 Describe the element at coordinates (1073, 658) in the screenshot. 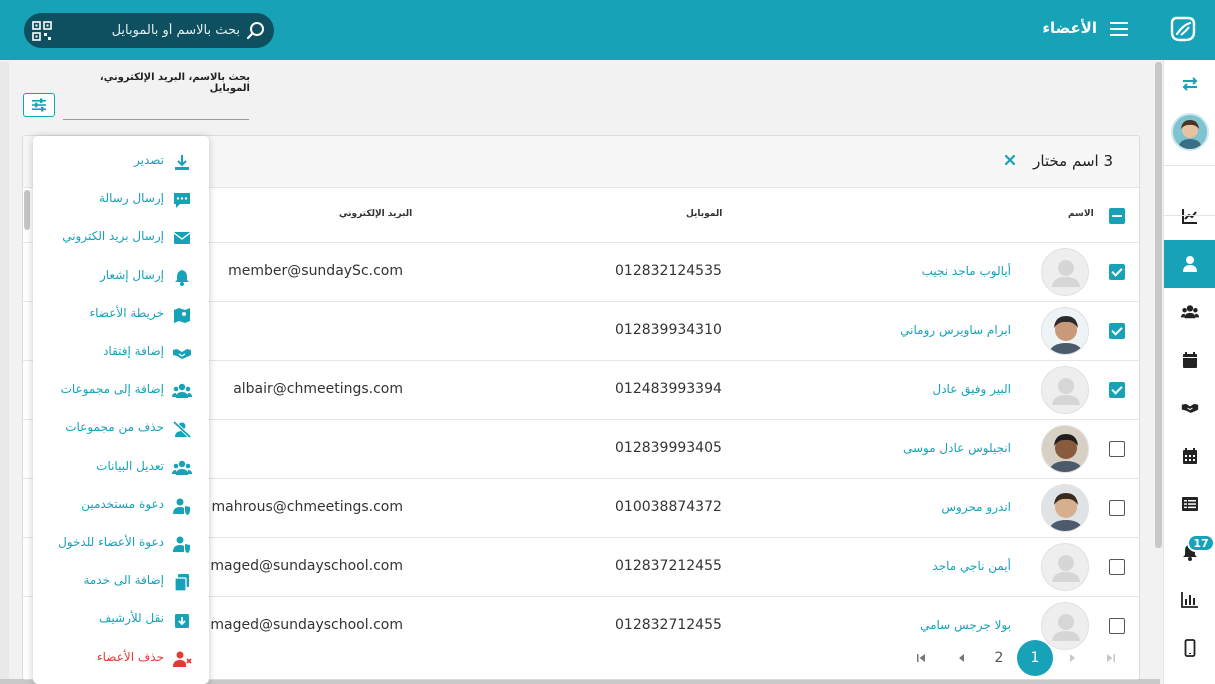

I see `next-page-button` at that location.